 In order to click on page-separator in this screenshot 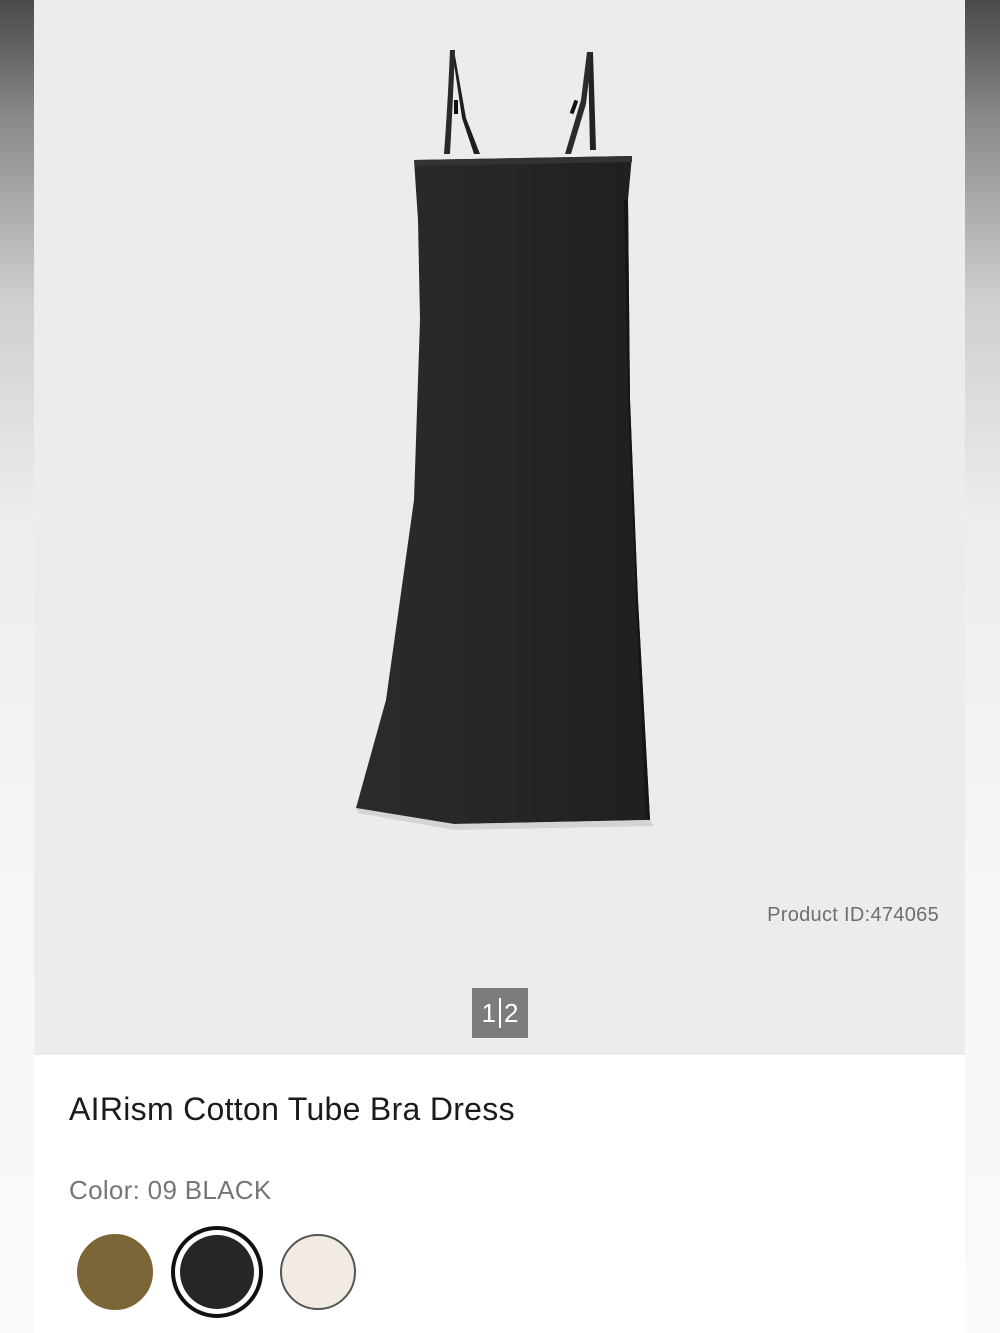, I will do `click(500, 1013)`.